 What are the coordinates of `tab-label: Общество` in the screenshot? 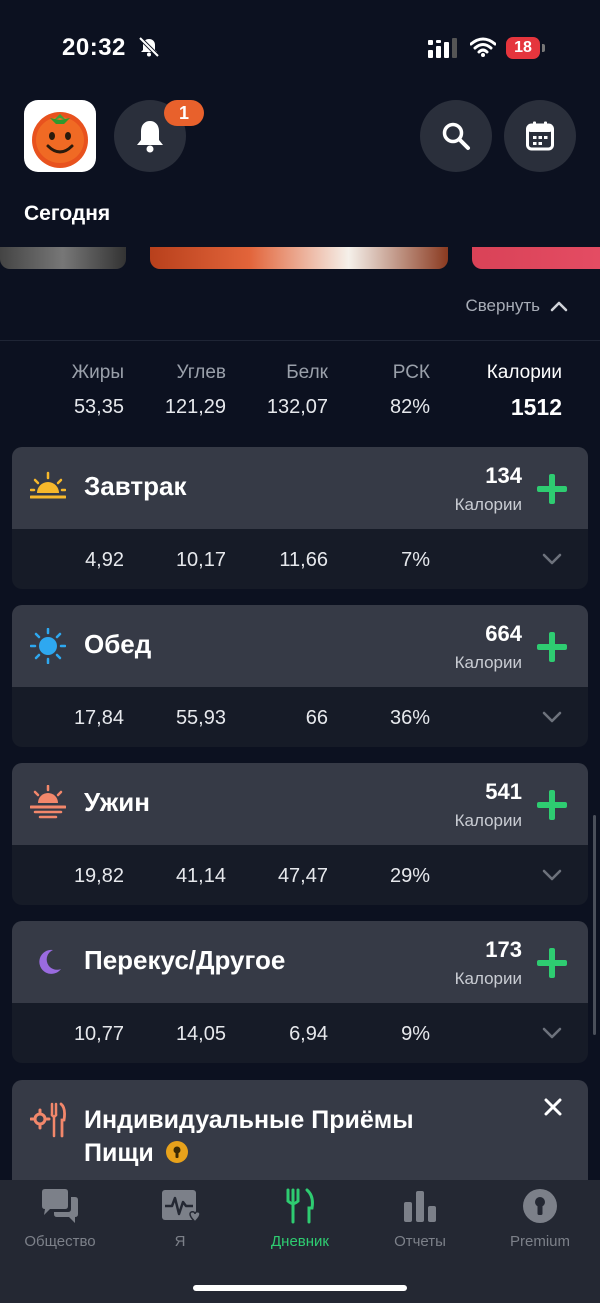 It's located at (60, 1241).